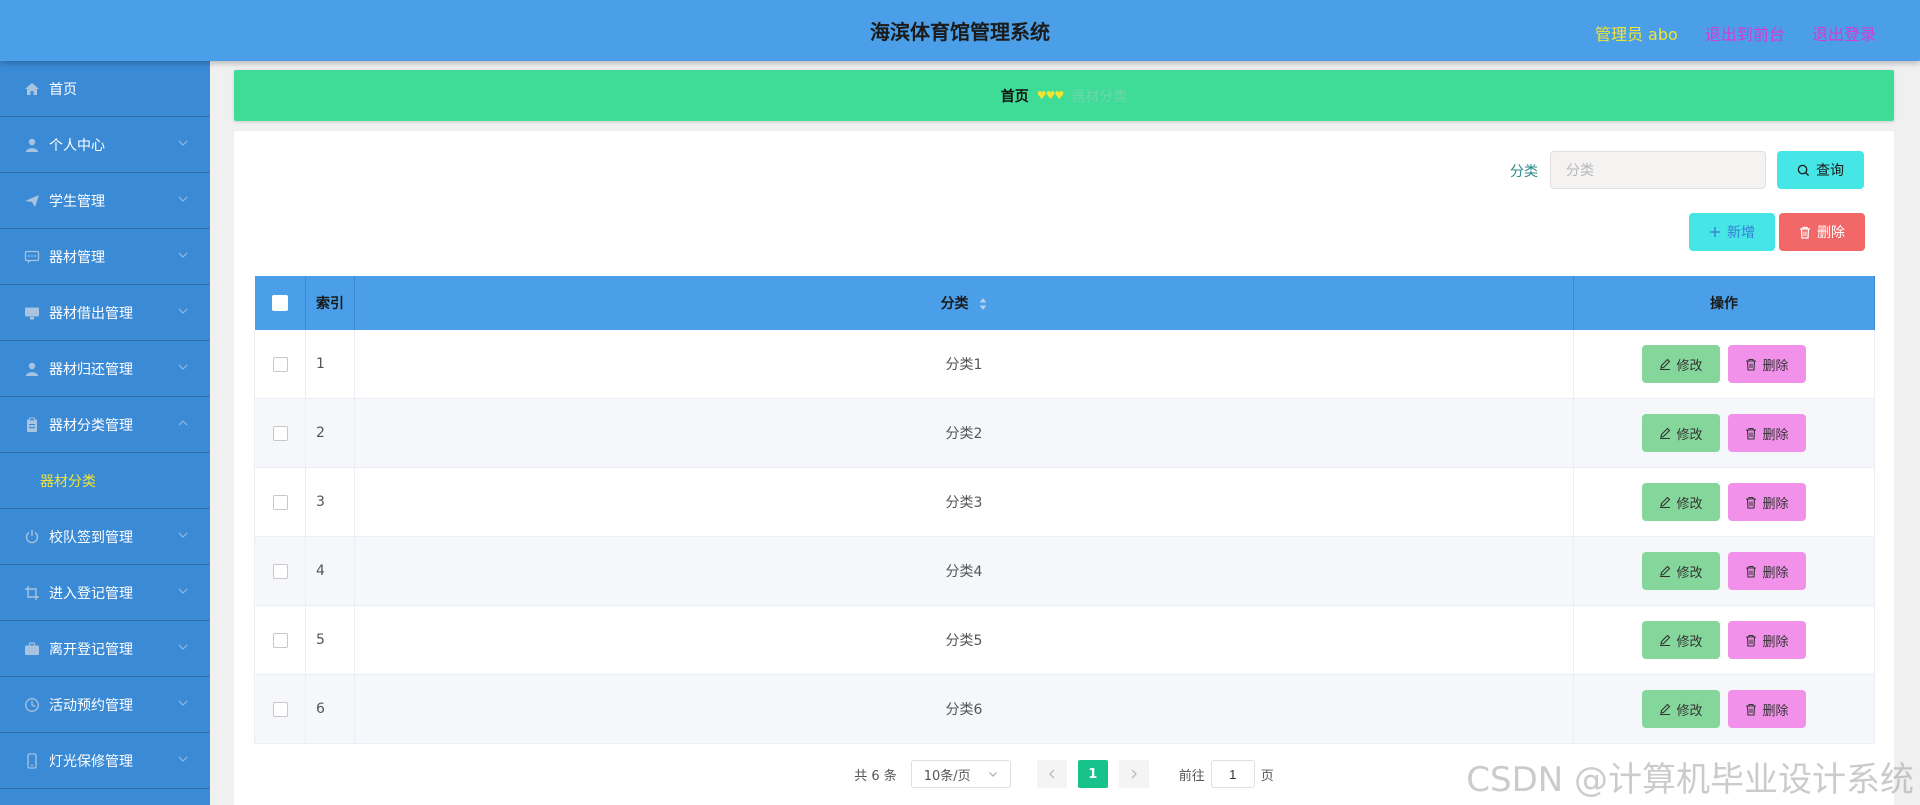  What do you see at coordinates (32, 89) in the screenshot?
I see `home-icon` at bounding box center [32, 89].